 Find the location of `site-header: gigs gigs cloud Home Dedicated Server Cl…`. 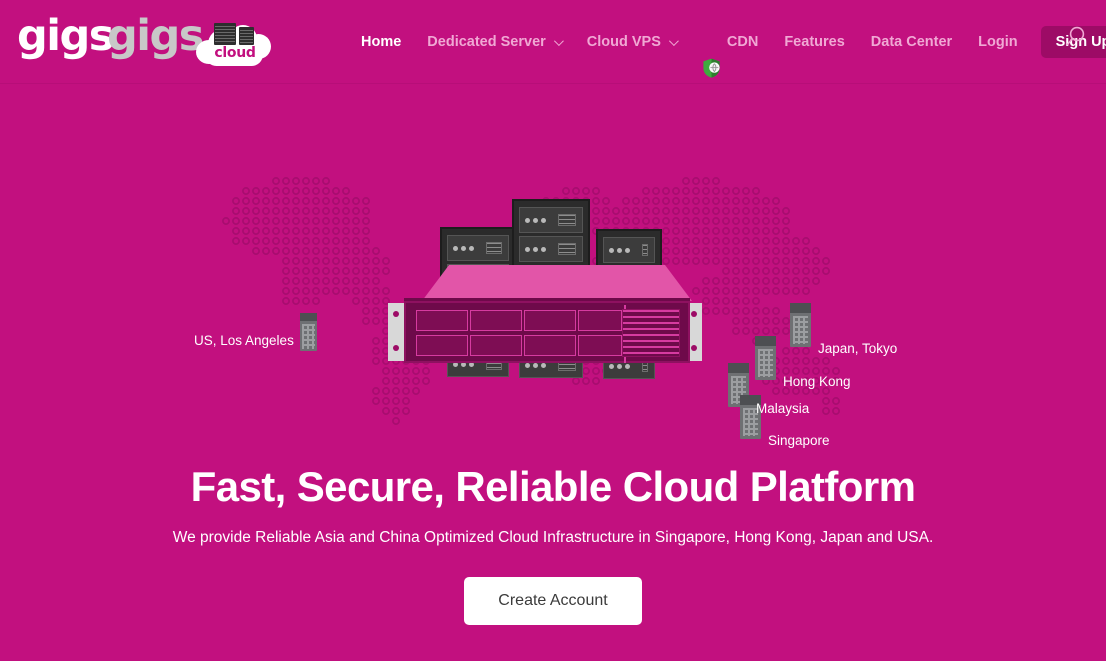

site-header: gigs gigs cloud Home Dedicated Server Cl… is located at coordinates (553, 42).